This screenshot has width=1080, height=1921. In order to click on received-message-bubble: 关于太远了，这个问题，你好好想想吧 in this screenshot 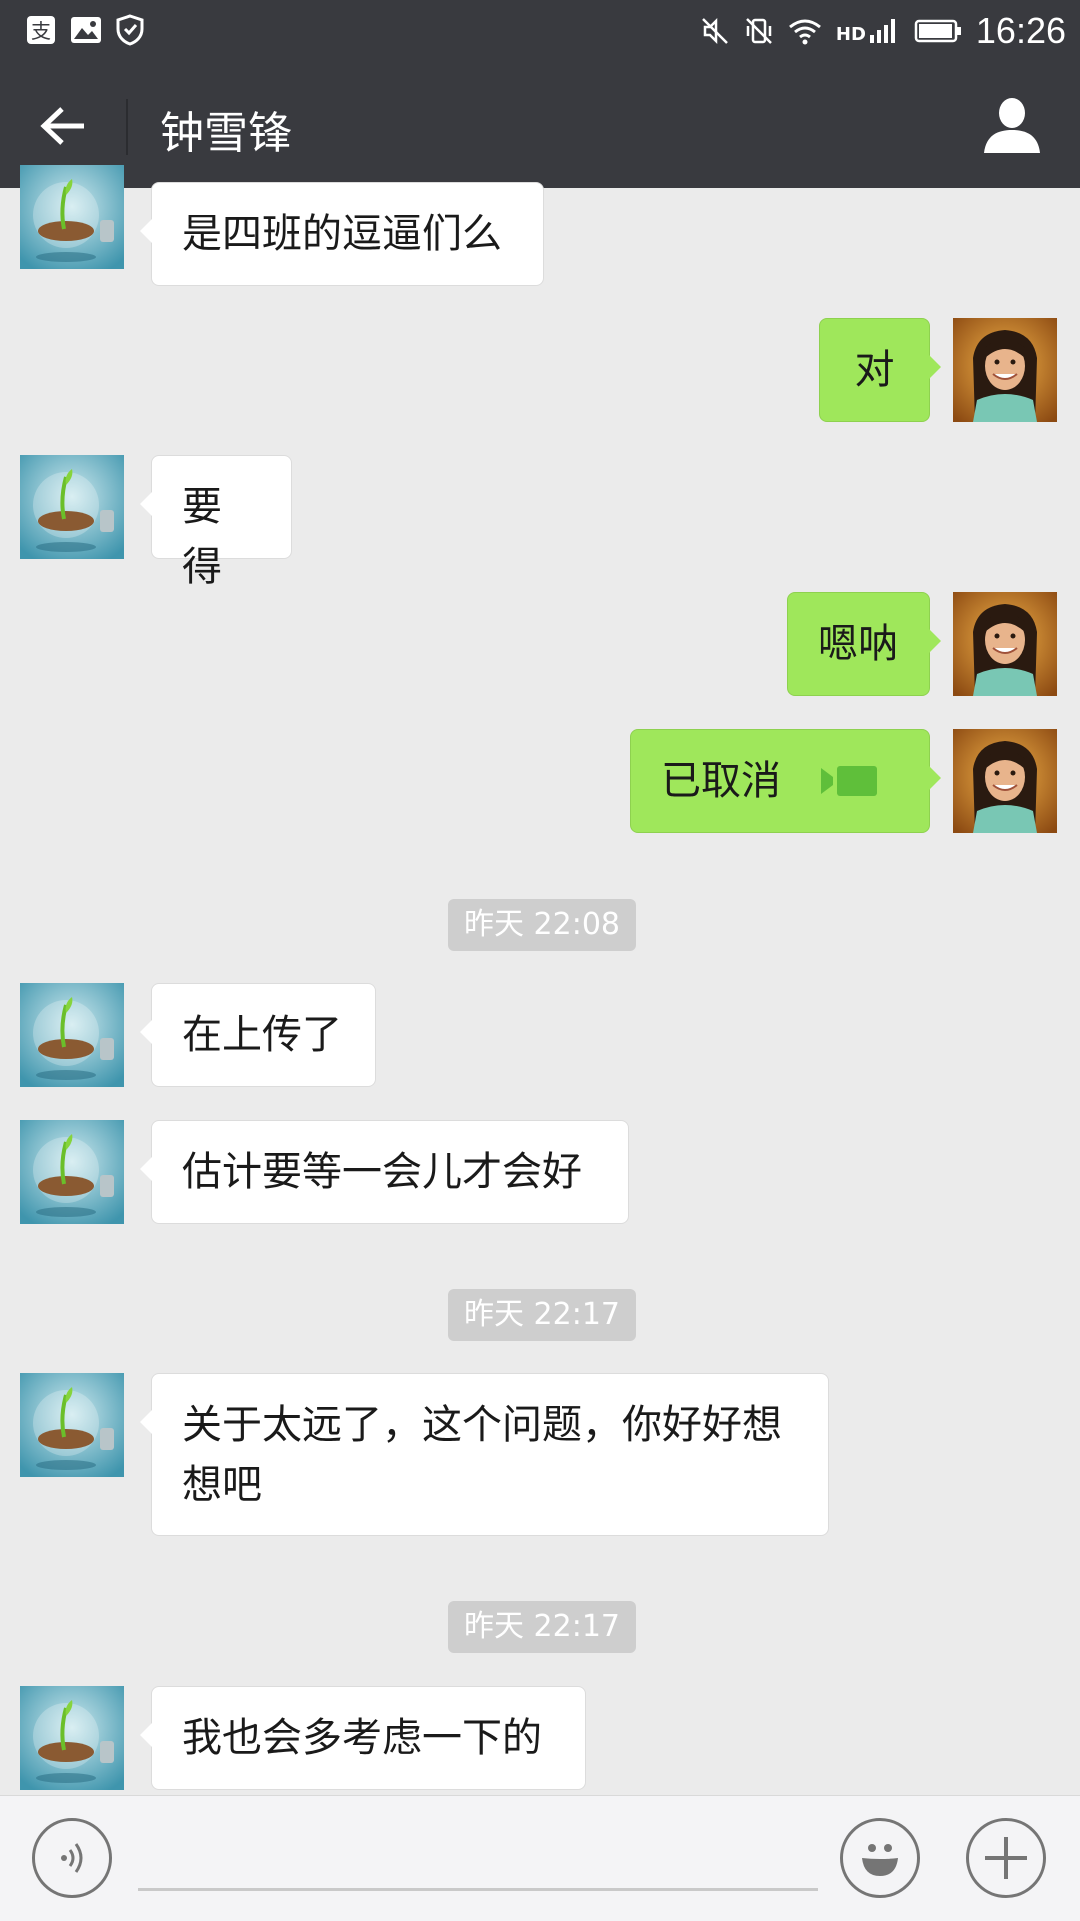, I will do `click(484, 1454)`.